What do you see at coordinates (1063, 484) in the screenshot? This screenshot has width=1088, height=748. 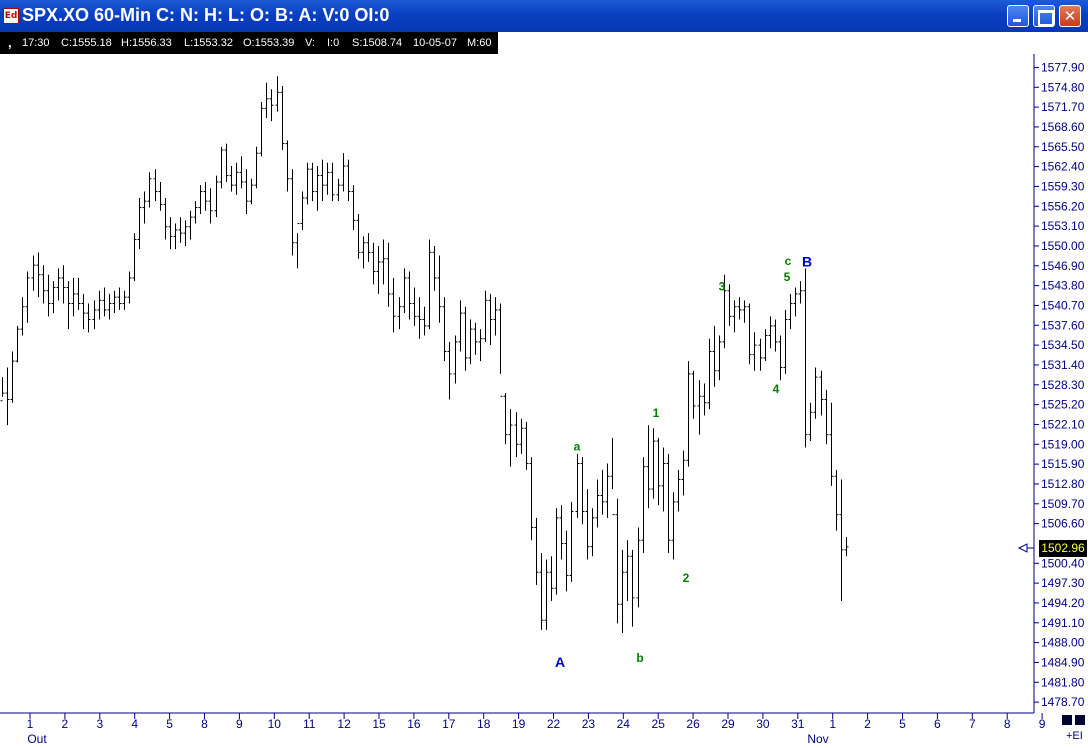 I see `y-tick-label: 1512.80` at bounding box center [1063, 484].